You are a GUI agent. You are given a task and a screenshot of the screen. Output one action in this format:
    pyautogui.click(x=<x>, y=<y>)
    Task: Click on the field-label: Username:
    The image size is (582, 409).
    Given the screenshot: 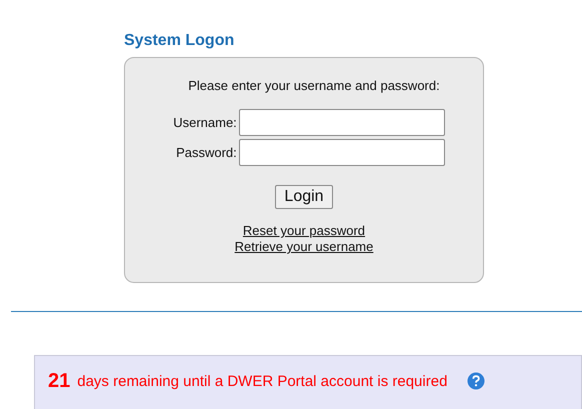 What is the action you would take?
    pyautogui.click(x=205, y=122)
    